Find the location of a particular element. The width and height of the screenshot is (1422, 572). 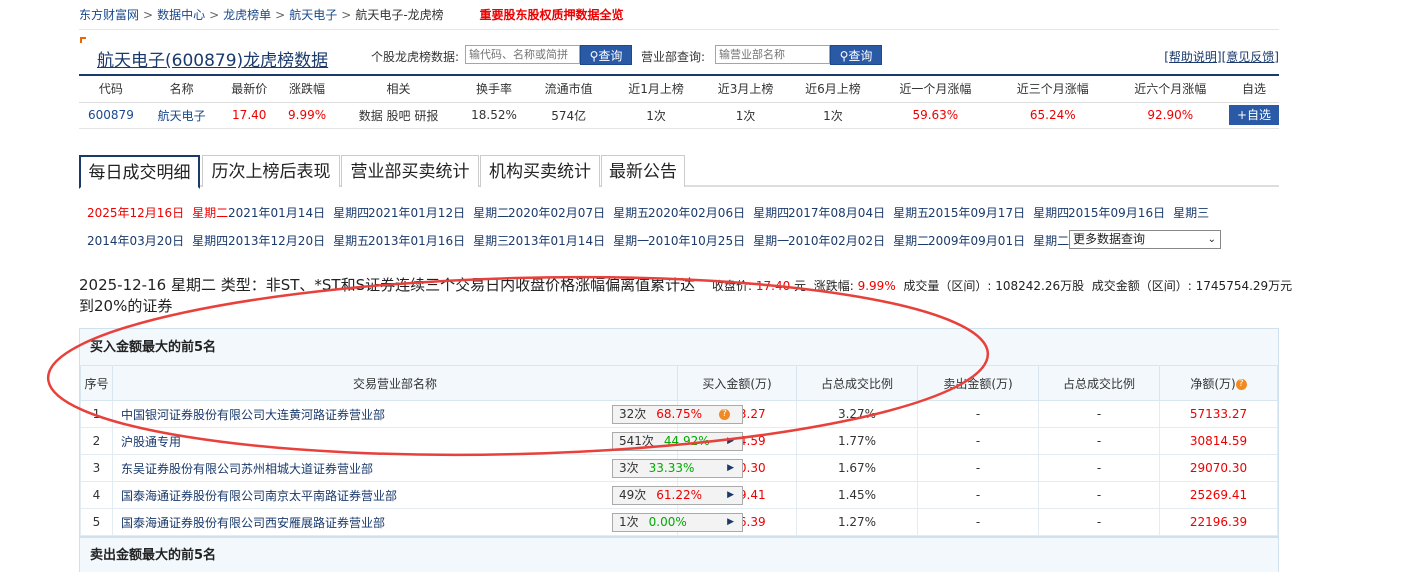

stock-query-button: ⚲查询 is located at coordinates (606, 55).